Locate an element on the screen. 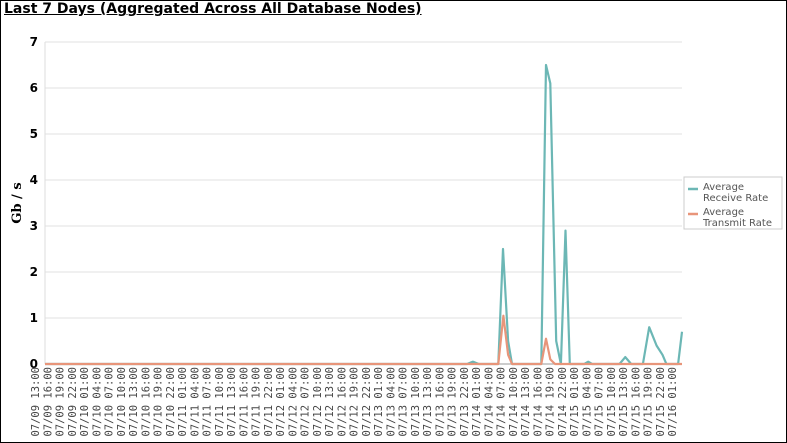 The height and width of the screenshot is (443, 787). x-tick-label: 07/16 01:00 is located at coordinates (673, 402).